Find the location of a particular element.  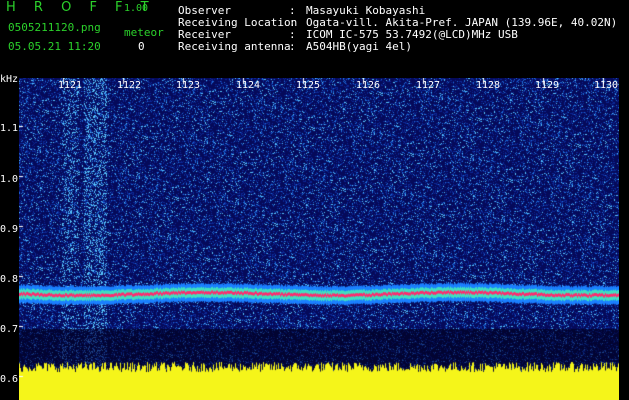

x-tick-label: 1121 is located at coordinates (70, 85).